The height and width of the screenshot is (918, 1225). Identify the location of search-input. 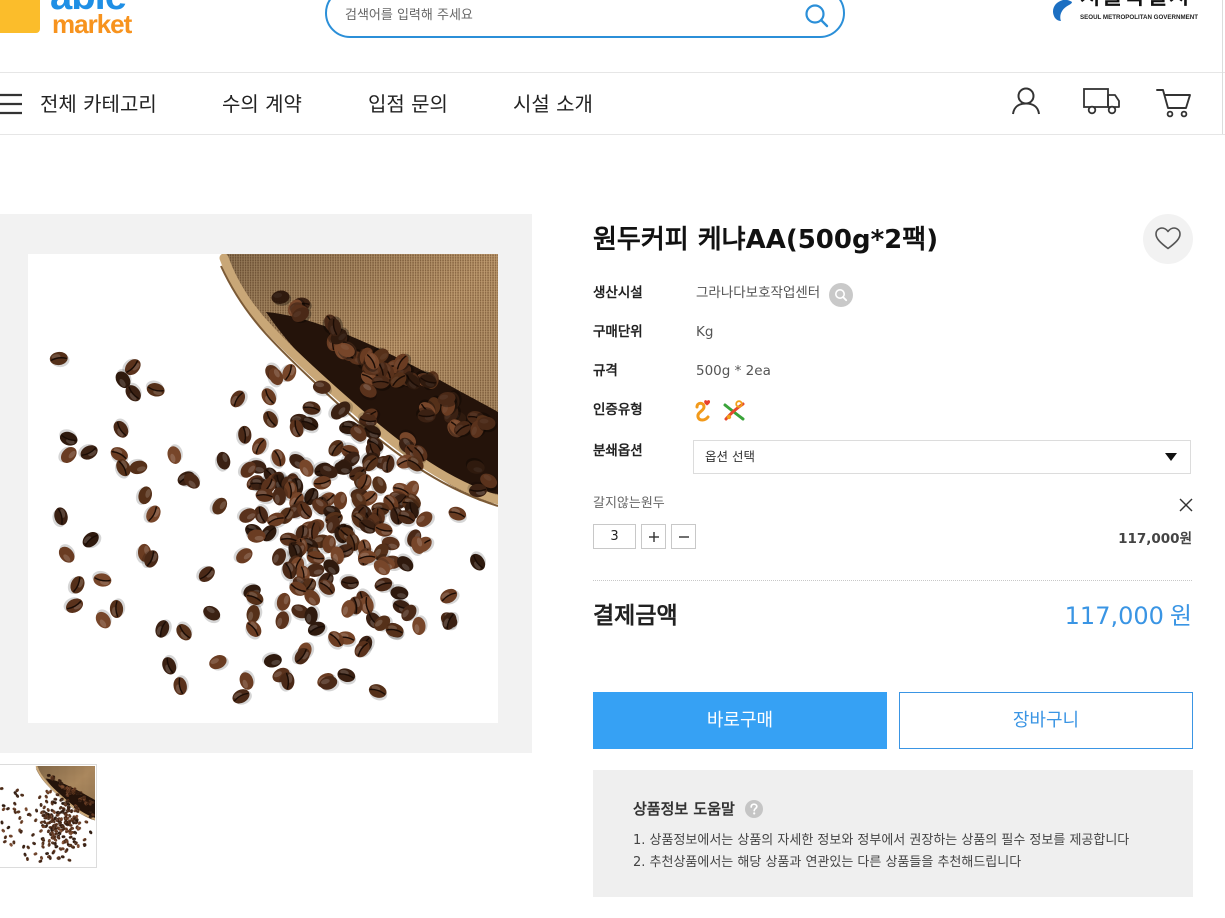
(565, 16).